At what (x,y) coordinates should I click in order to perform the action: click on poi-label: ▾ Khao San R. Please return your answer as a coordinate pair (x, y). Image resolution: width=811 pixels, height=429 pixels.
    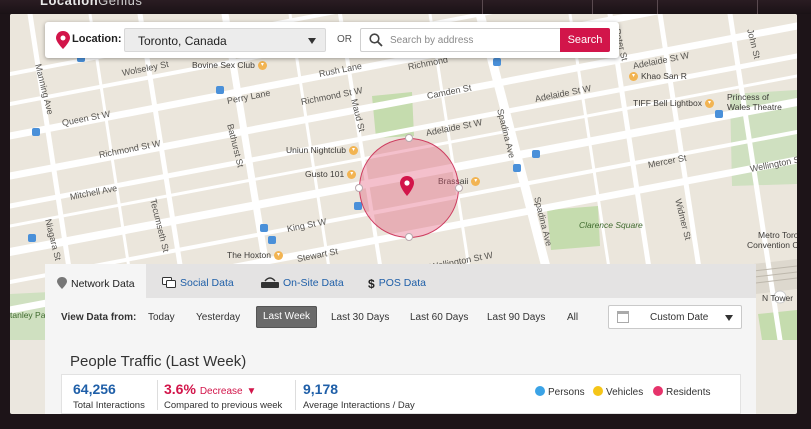
    Looking at the image, I should click on (658, 76).